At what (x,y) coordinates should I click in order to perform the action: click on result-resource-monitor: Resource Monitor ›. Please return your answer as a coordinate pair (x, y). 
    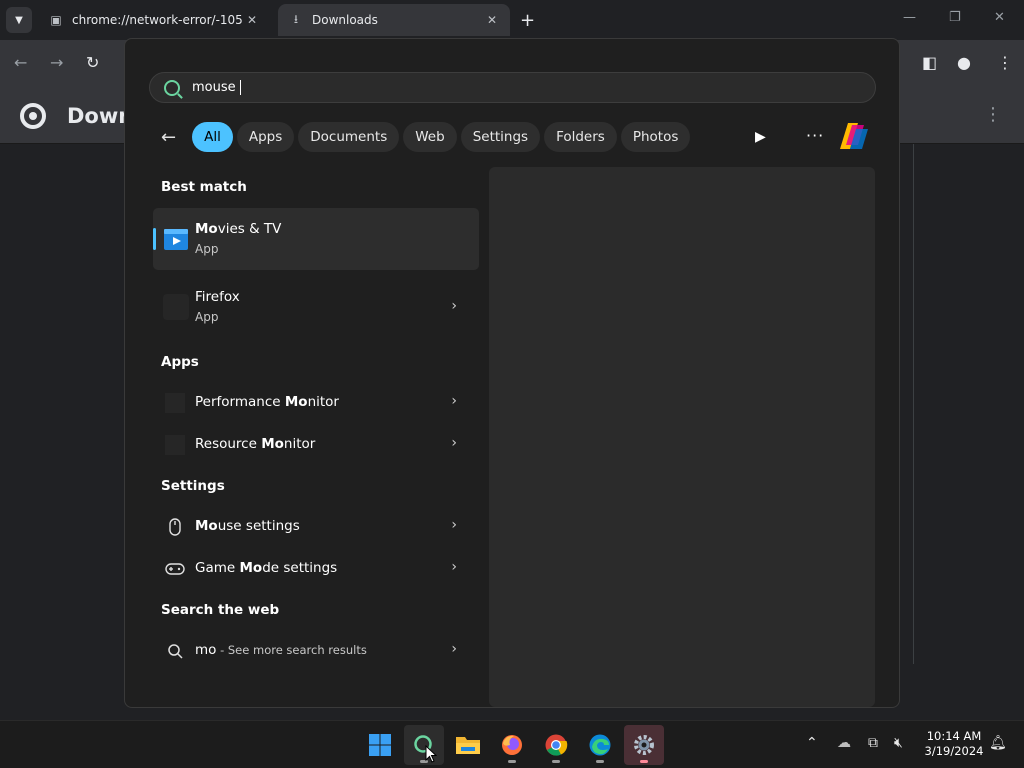
    Looking at the image, I should click on (316, 444).